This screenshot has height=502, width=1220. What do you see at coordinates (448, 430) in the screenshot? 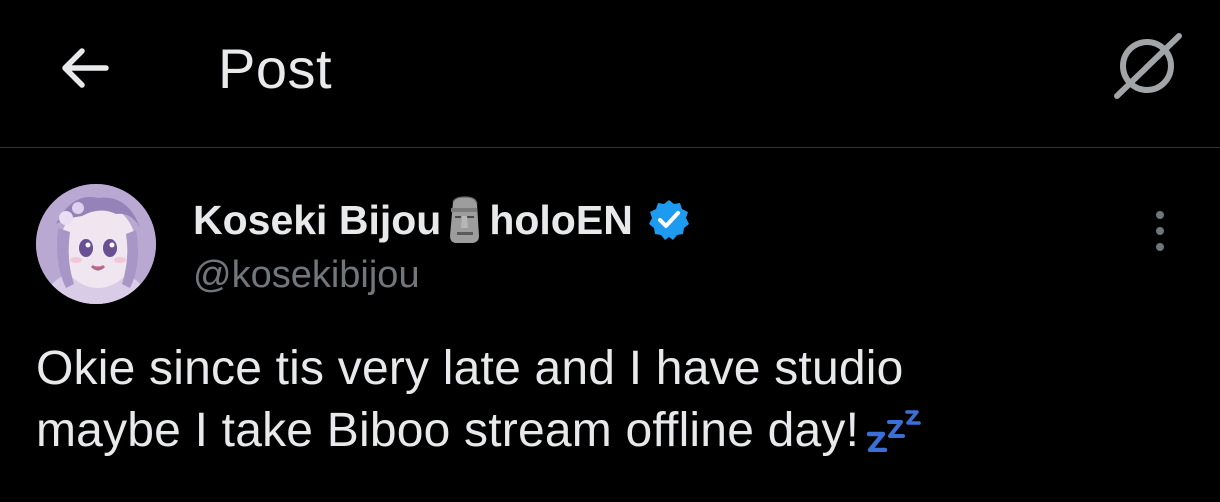
I see `post-text-line-2-content: maybe I take Biboo stream offline day!` at bounding box center [448, 430].